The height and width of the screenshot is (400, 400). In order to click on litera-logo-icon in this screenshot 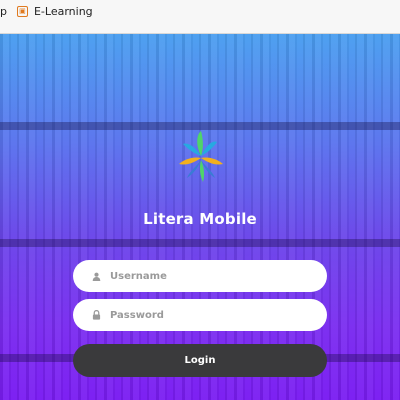, I will do `click(201, 156)`.